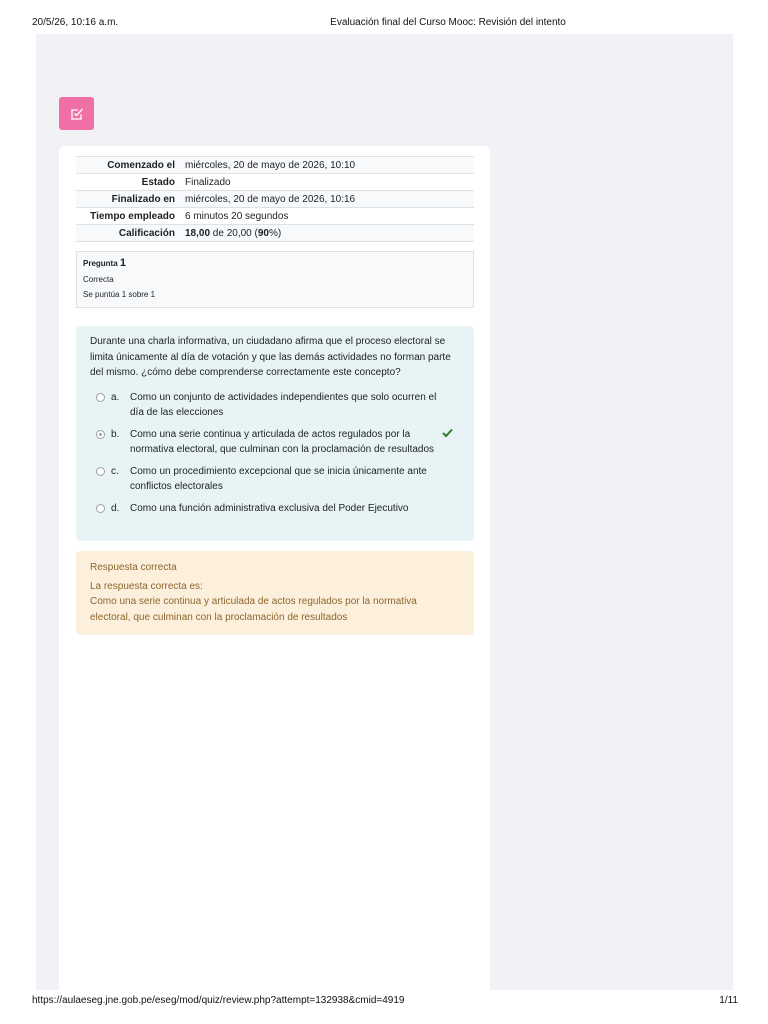 This screenshot has height=1024, width=768. I want to click on summary-row: Tiempo empleado 6 minutos 20 segundos, so click(275, 216).